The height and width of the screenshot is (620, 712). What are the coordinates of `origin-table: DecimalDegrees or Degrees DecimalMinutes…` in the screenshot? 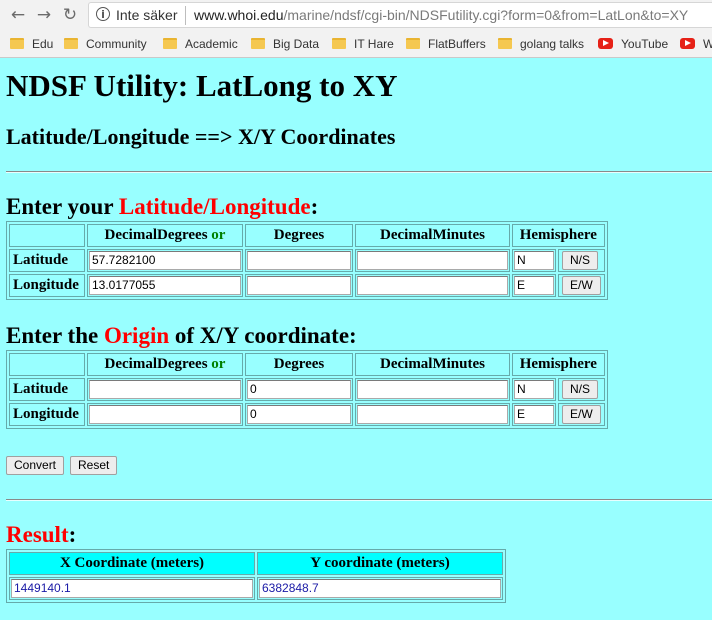 It's located at (307, 389).